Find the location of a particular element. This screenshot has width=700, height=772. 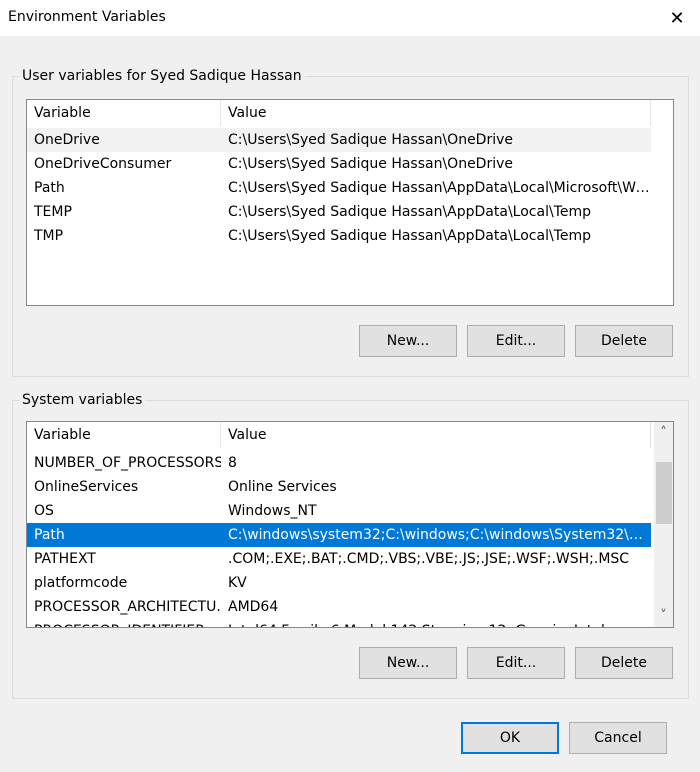

variable-cell: OnlineServices is located at coordinates (86, 487).